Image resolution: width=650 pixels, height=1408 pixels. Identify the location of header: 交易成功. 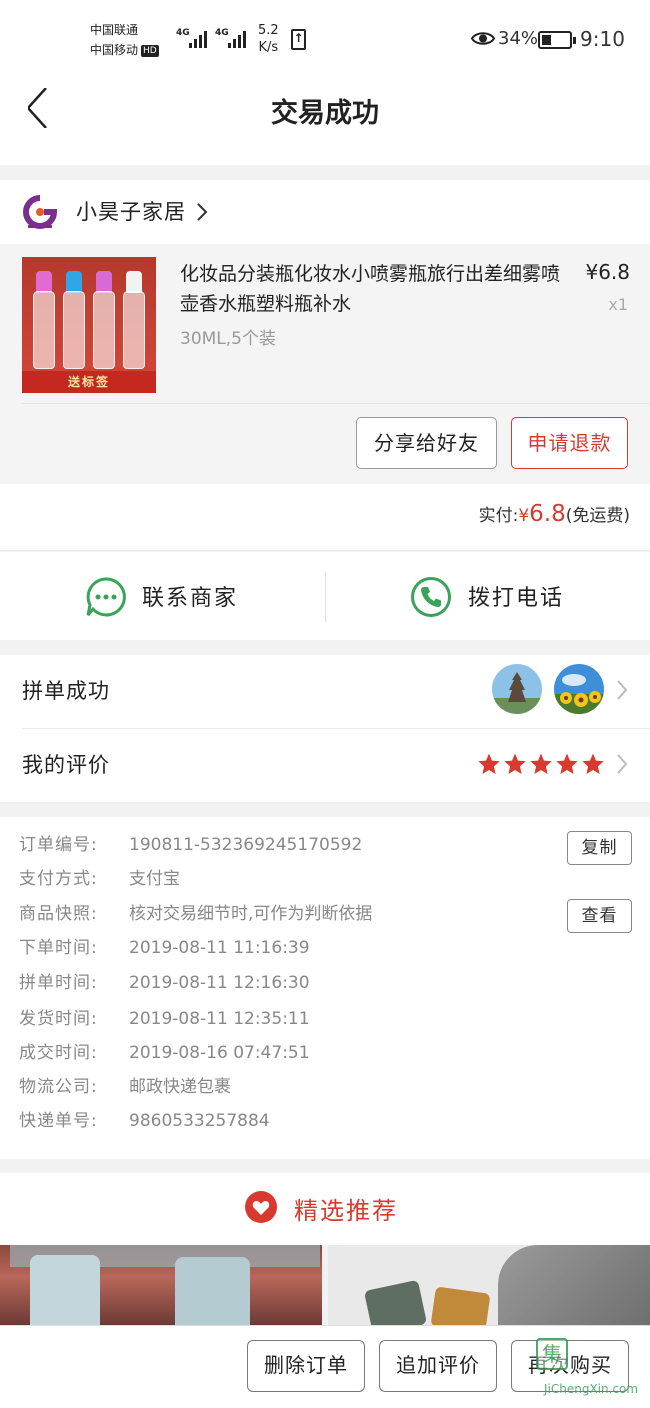
(325, 120).